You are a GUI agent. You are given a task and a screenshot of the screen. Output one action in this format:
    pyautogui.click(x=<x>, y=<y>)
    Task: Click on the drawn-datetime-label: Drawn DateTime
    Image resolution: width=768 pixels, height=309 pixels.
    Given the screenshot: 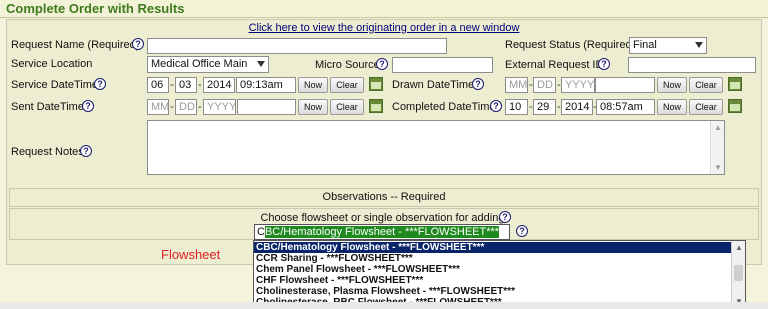 What is the action you would take?
    pyautogui.click(x=433, y=85)
    